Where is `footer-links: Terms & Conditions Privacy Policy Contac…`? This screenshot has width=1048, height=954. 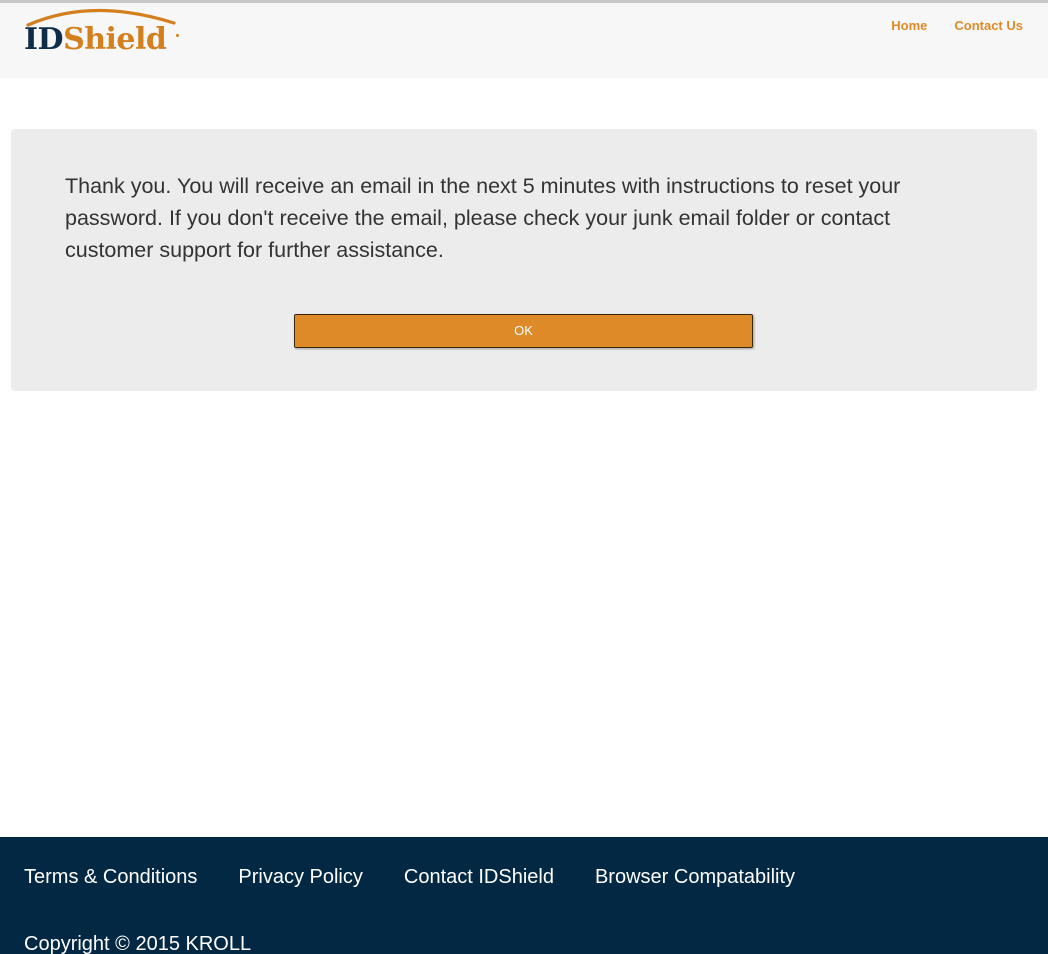 footer-links: Terms & Conditions Privacy Policy Contac… is located at coordinates (409, 877).